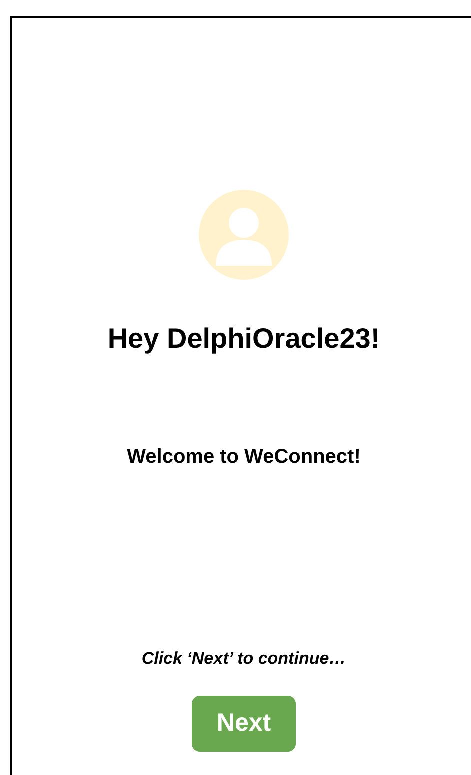  Describe the element at coordinates (244, 457) in the screenshot. I see `welcome-text: Welcome to WeConnect!` at that location.